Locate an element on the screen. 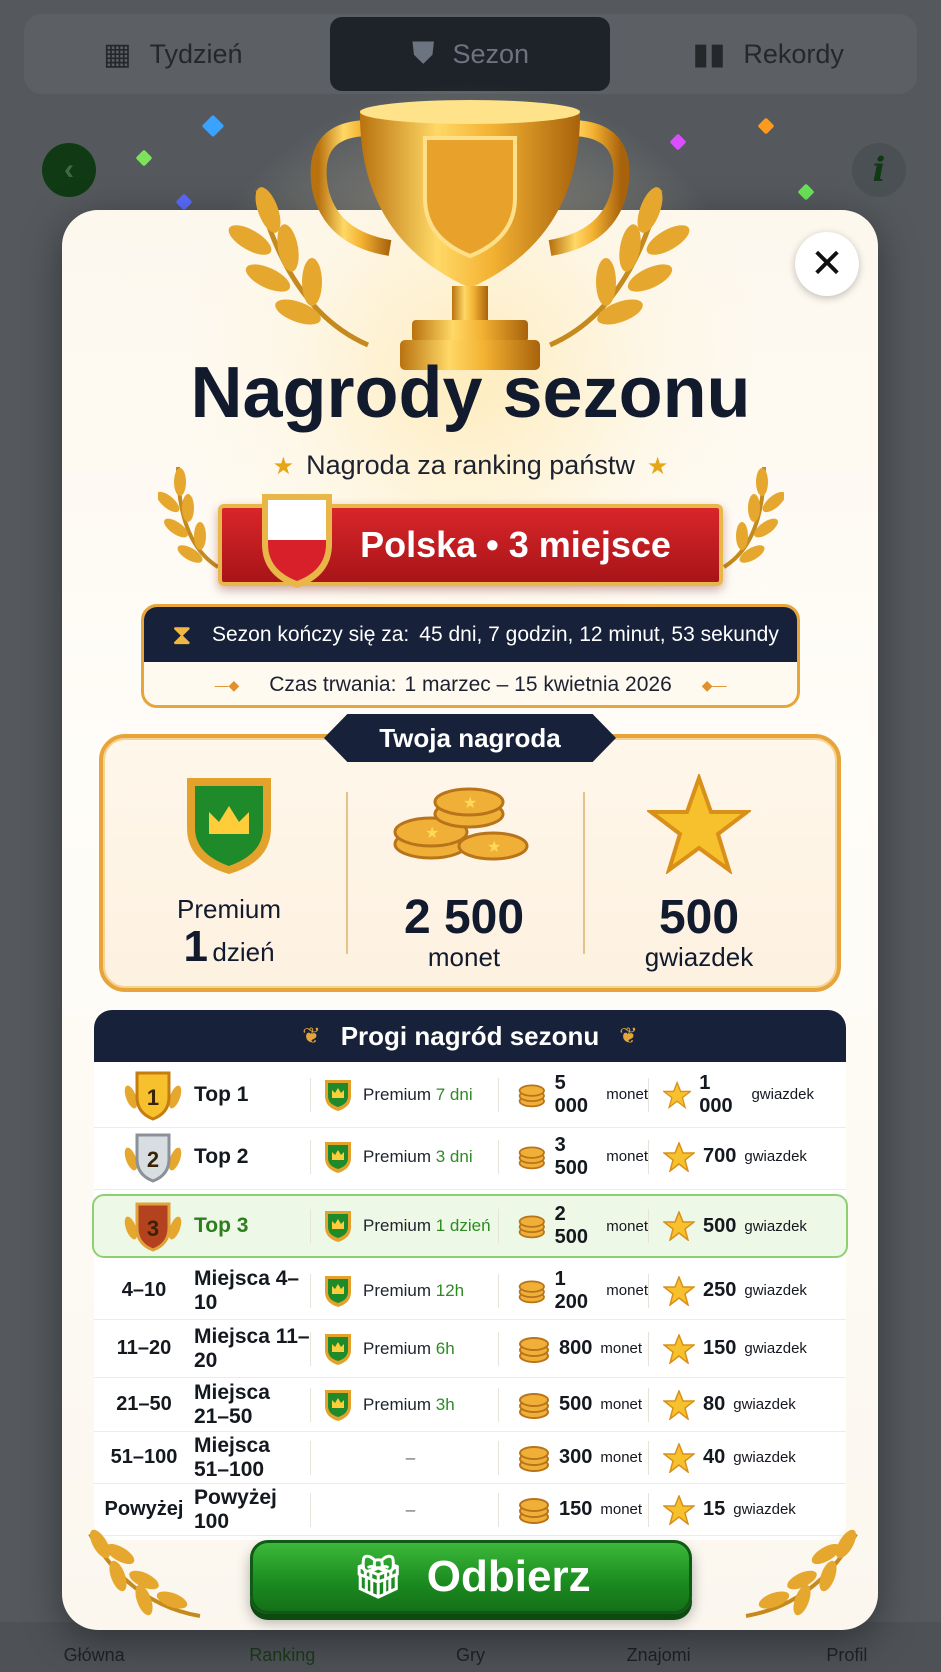 The width and height of the screenshot is (941, 1672). tier-coins: 5 000 monet is located at coordinates (573, 1094).